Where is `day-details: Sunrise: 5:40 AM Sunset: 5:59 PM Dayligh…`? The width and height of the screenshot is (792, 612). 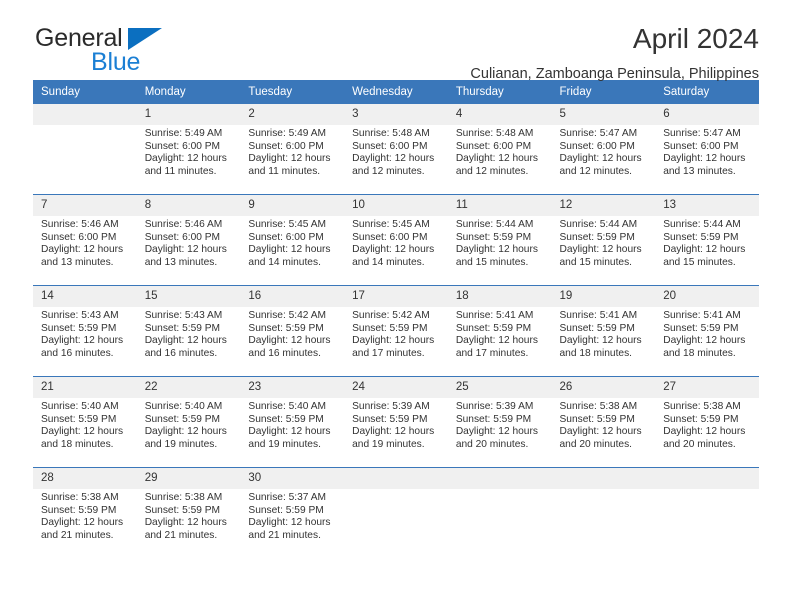 day-details: Sunrise: 5:40 AM Sunset: 5:59 PM Dayligh… is located at coordinates (85, 424).